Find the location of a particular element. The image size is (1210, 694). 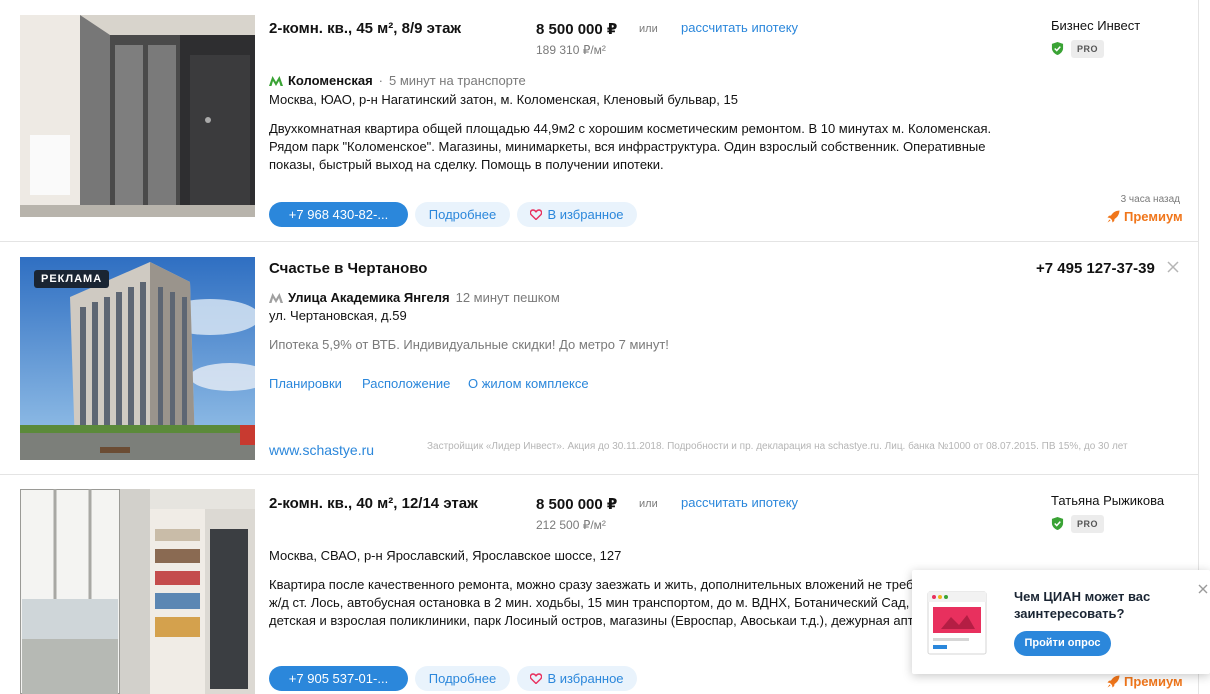

metro-station: Улица Академика Янгеля is located at coordinates (369, 297).